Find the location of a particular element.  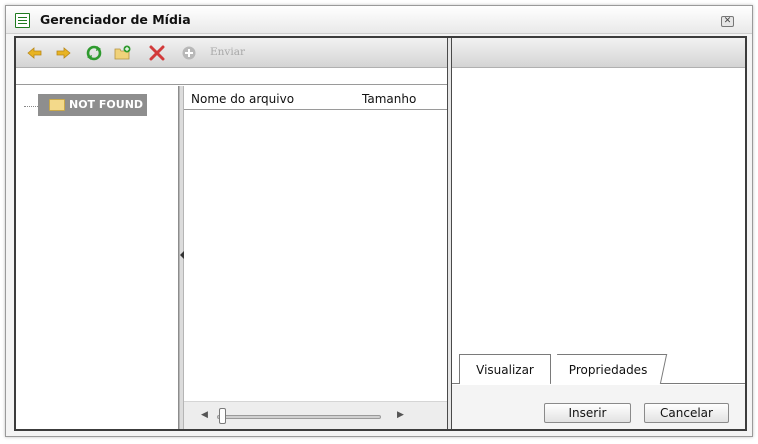

title-bar: Gerenciador de Mídia ✕ is located at coordinates (379, 20).